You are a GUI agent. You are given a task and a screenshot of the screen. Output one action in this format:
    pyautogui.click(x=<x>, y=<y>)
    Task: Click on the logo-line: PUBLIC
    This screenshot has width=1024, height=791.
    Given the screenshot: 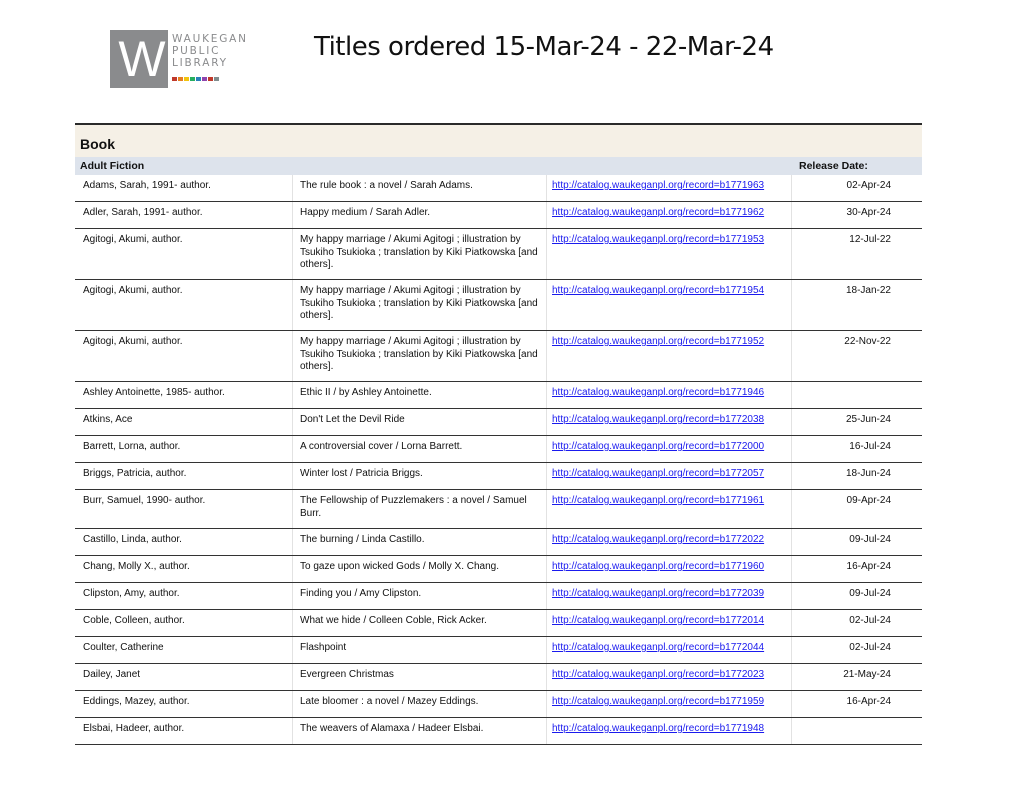 What is the action you would take?
    pyautogui.click(x=196, y=51)
    